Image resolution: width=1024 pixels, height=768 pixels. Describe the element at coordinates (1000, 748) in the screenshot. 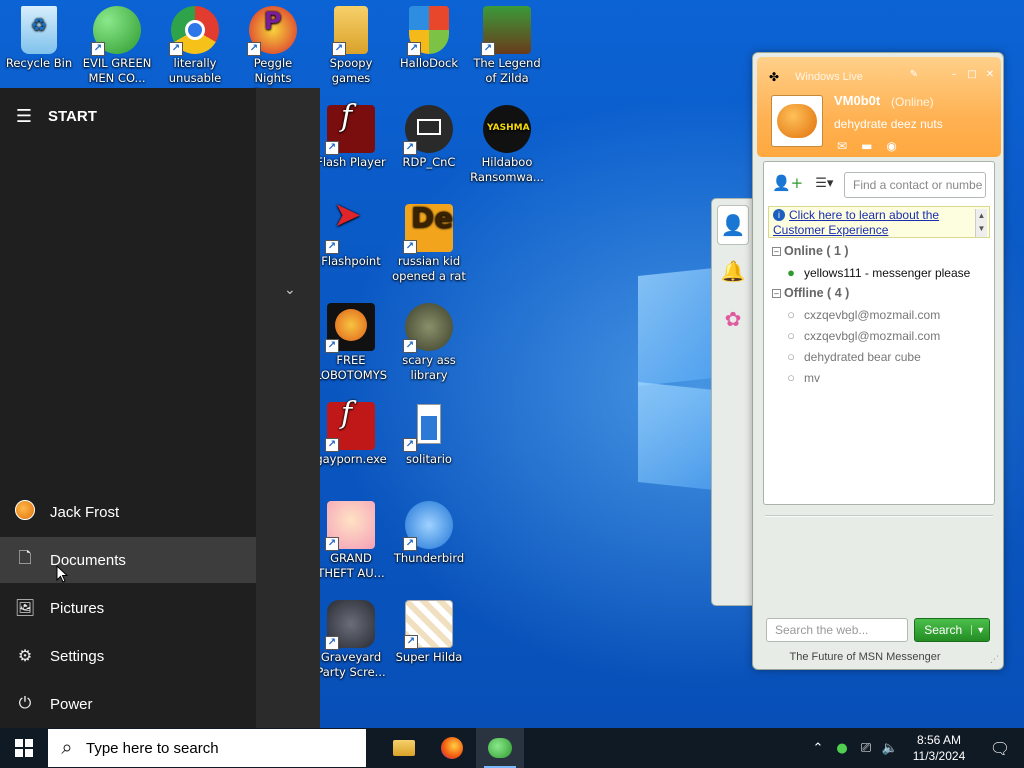

I see `notification-icon: 🗨` at that location.